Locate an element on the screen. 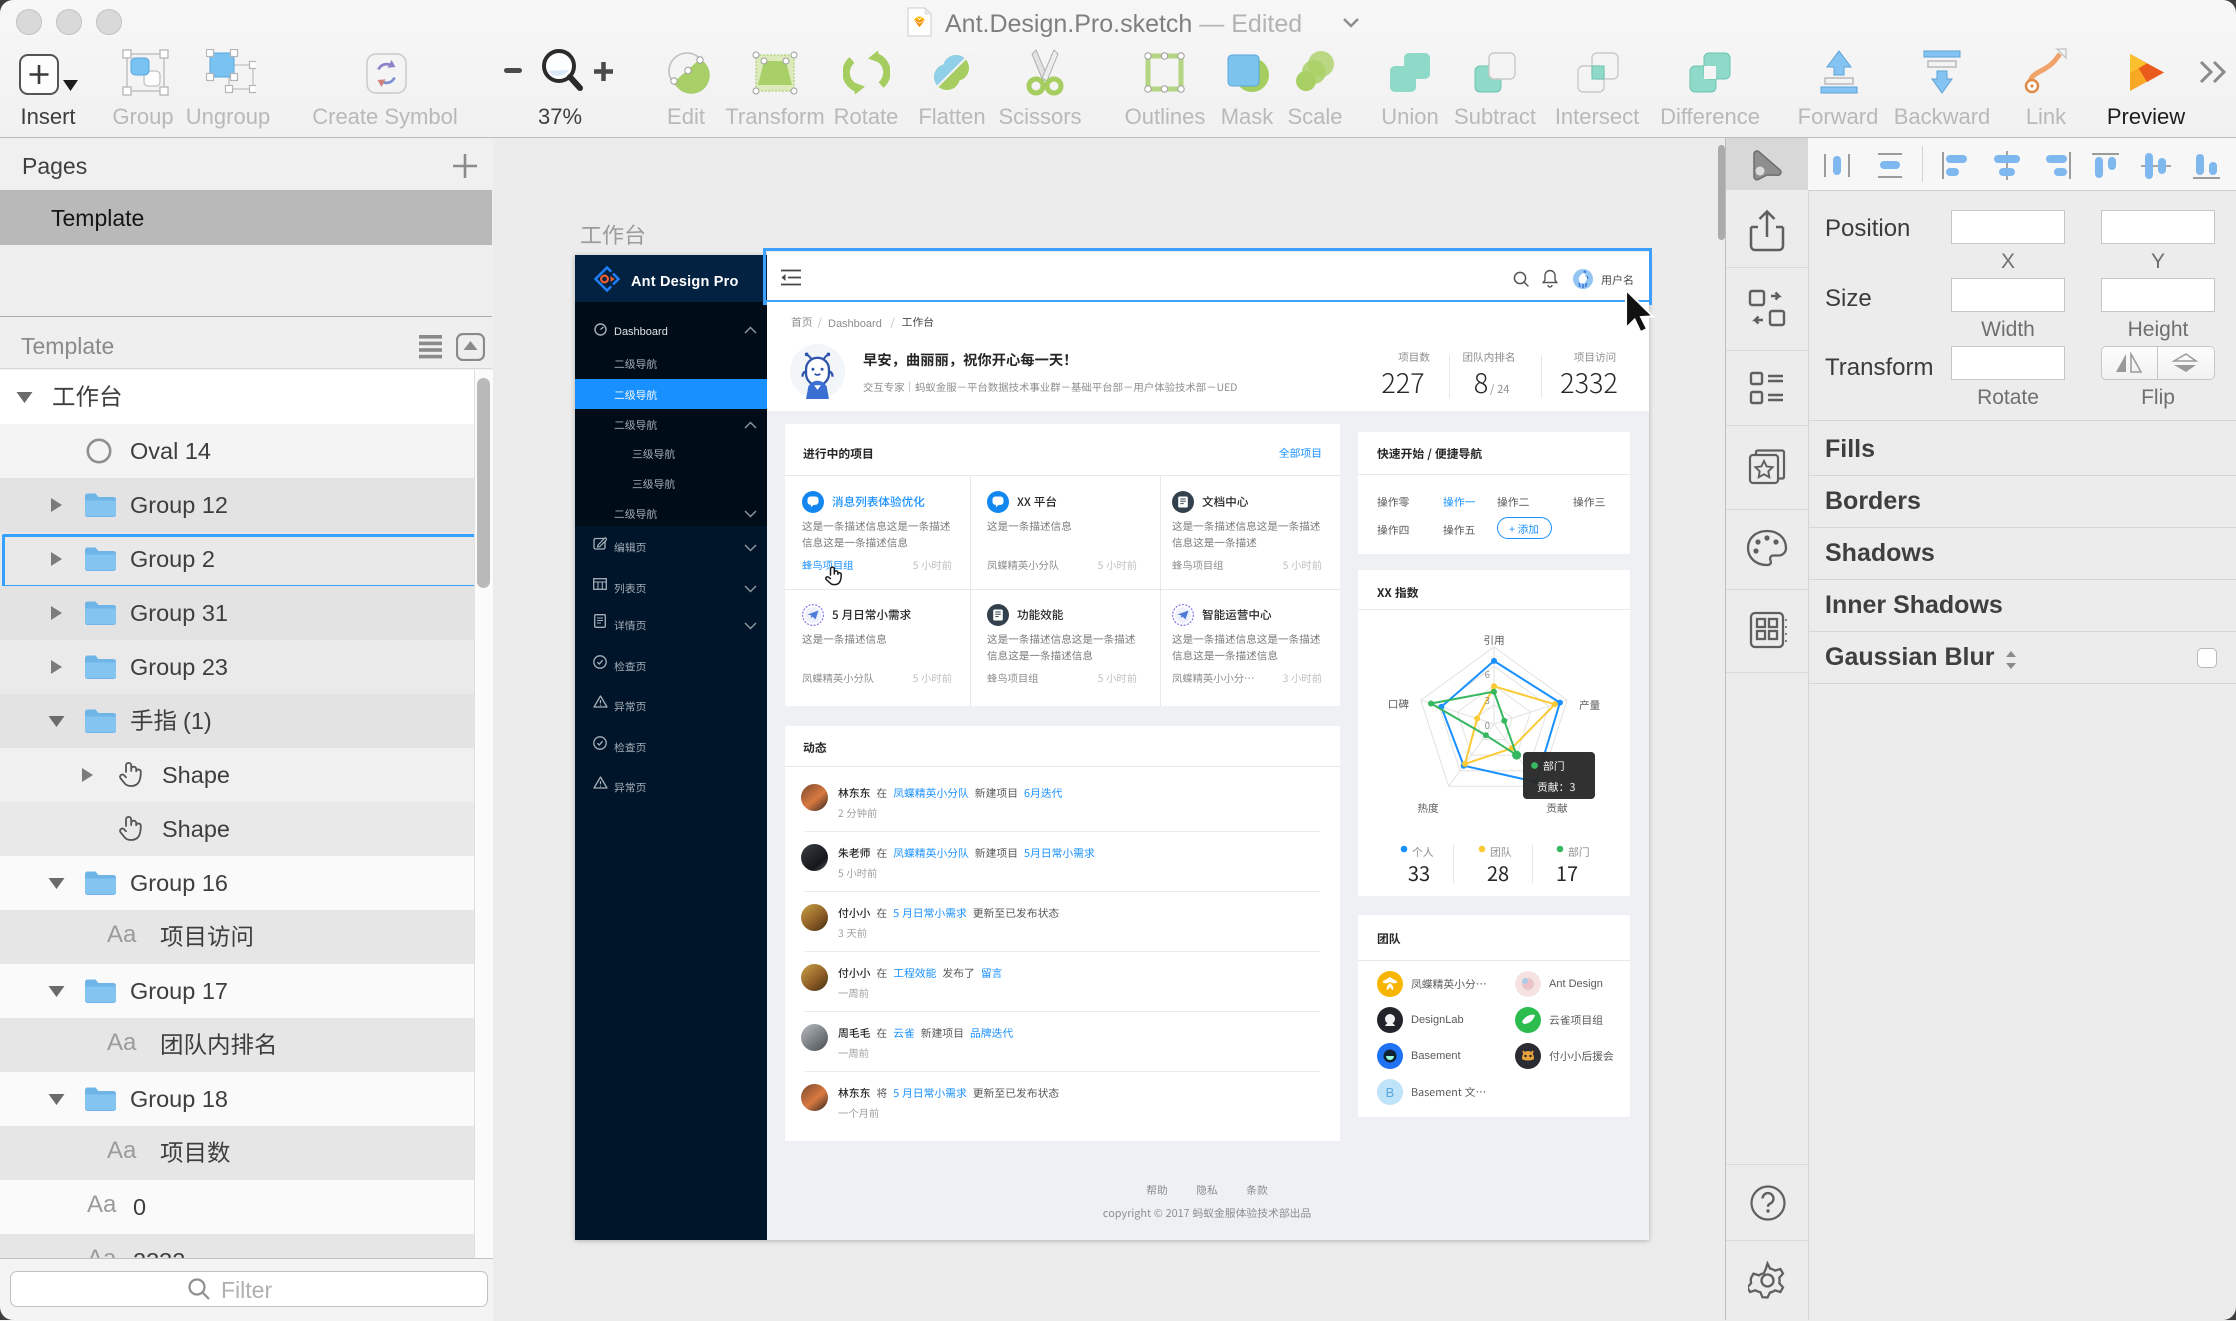 This screenshot has height=1321, width=2236. svg-text: B is located at coordinates (1390, 1092).